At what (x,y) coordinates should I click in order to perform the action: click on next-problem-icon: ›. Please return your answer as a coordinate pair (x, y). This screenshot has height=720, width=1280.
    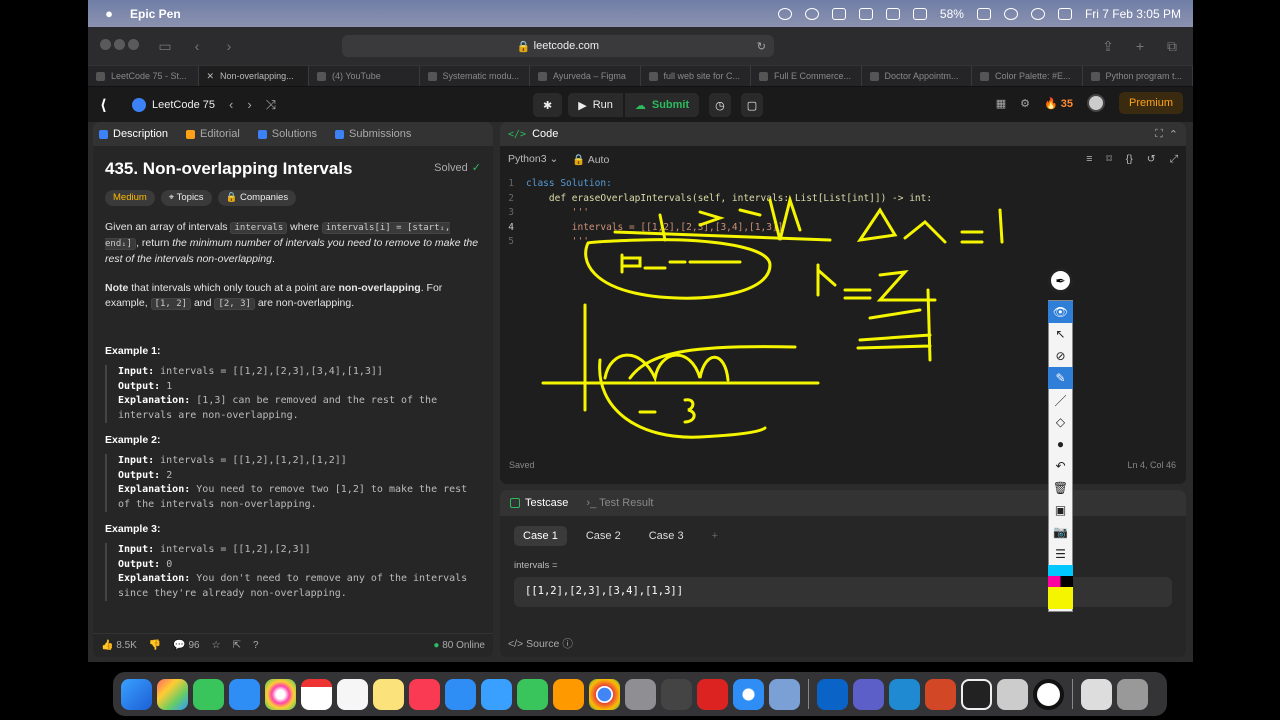
    Looking at the image, I should click on (249, 104).